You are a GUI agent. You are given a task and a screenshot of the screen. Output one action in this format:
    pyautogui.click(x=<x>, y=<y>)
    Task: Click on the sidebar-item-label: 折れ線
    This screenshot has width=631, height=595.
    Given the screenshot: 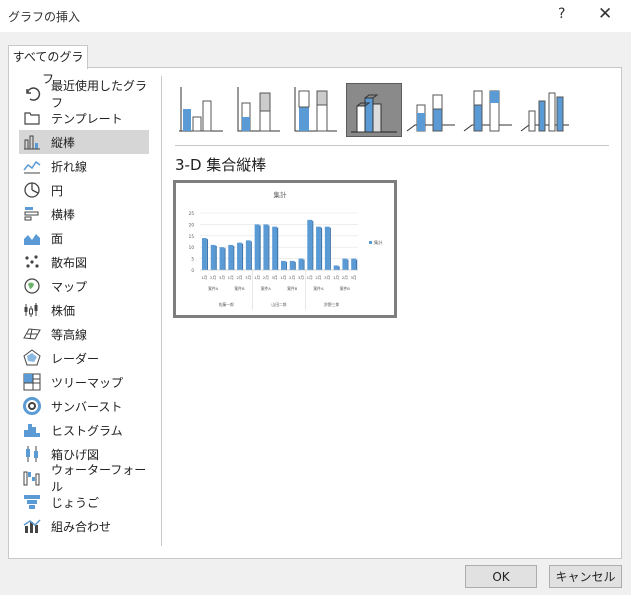 What is the action you would take?
    pyautogui.click(x=69, y=166)
    